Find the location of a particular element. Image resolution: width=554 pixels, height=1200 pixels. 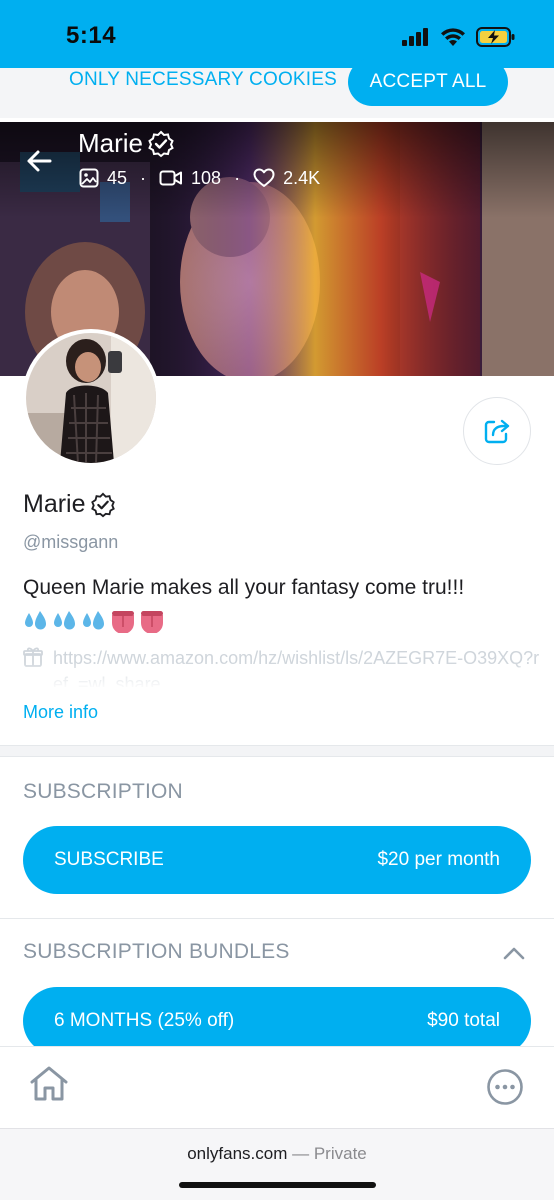

wifi-icon is located at coordinates (453, 36).